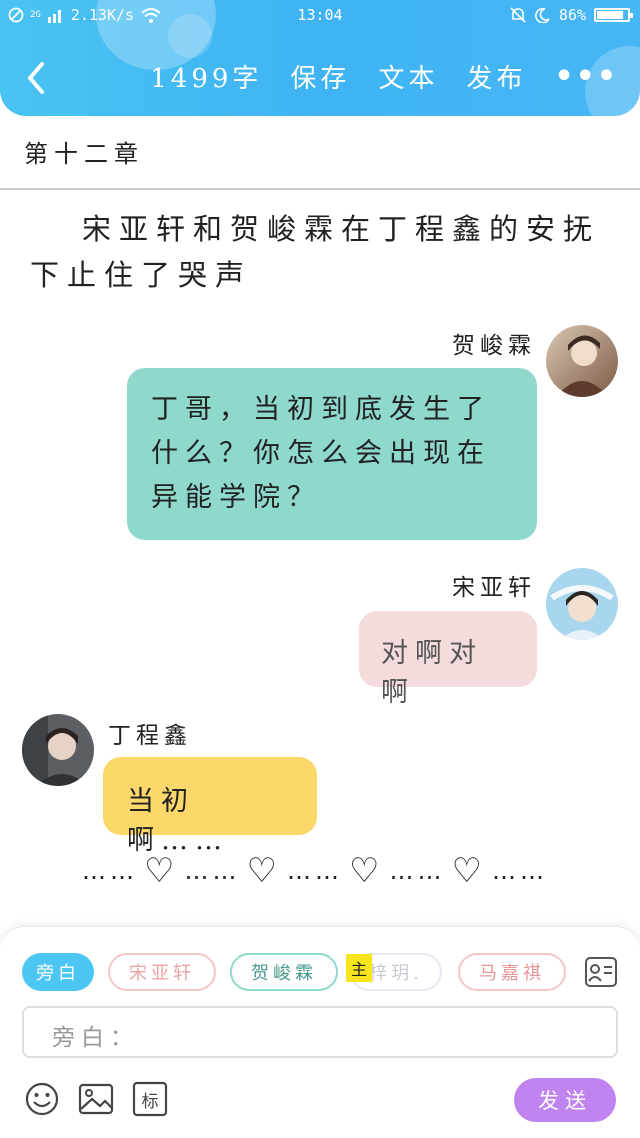 The image size is (640, 1138). Describe the element at coordinates (610, 15) in the screenshot. I see `battery-fill` at that location.